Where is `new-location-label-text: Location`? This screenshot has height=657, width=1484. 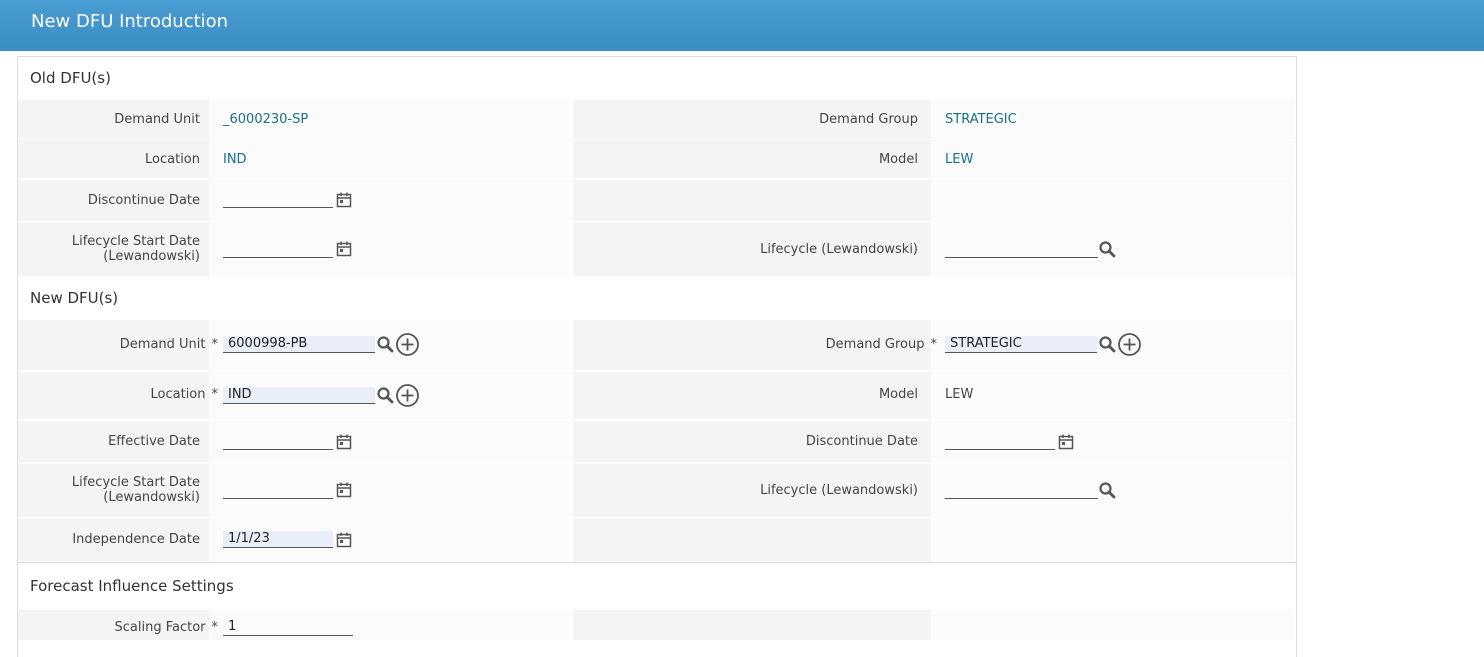 new-location-label-text: Location is located at coordinates (178, 394).